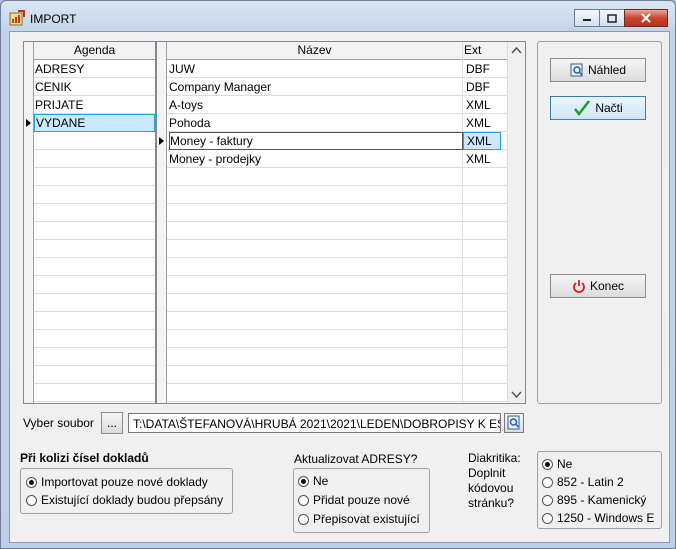 The height and width of the screenshot is (549, 676). Describe the element at coordinates (316, 141) in the screenshot. I see `format-row-name: Money - faktury` at that location.